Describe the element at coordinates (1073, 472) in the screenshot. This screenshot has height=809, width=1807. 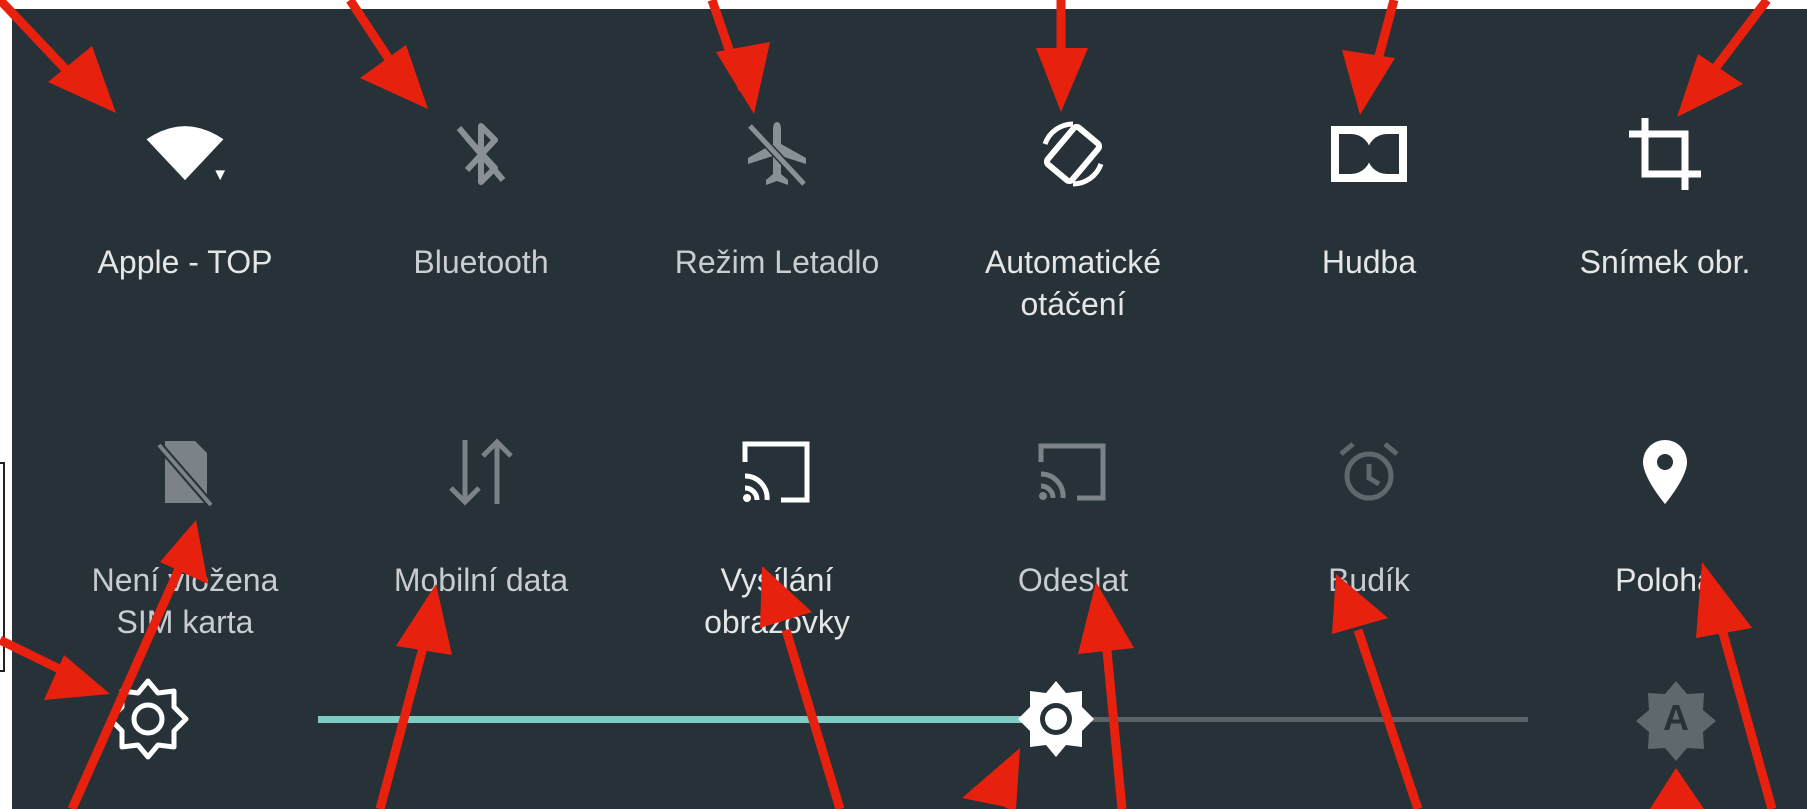
I see `cast-send-icon` at that location.